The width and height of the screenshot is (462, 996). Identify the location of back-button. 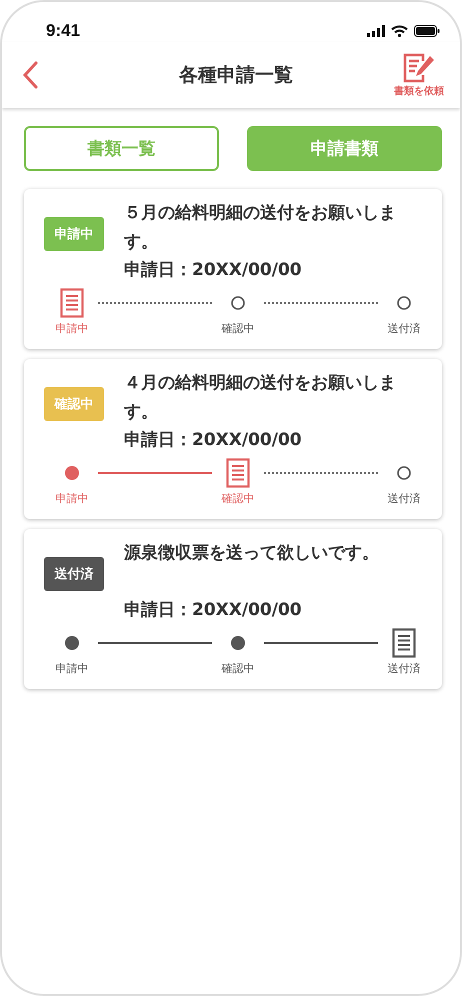
(30, 75).